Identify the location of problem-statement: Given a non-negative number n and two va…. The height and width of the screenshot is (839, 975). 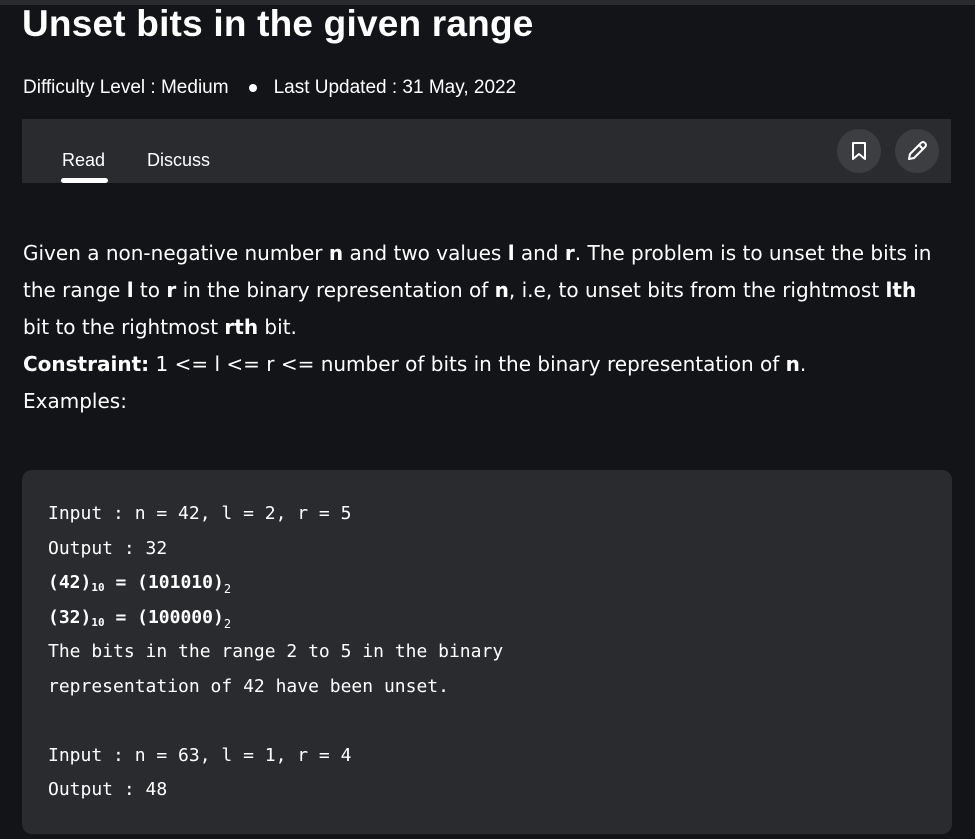
(477, 290).